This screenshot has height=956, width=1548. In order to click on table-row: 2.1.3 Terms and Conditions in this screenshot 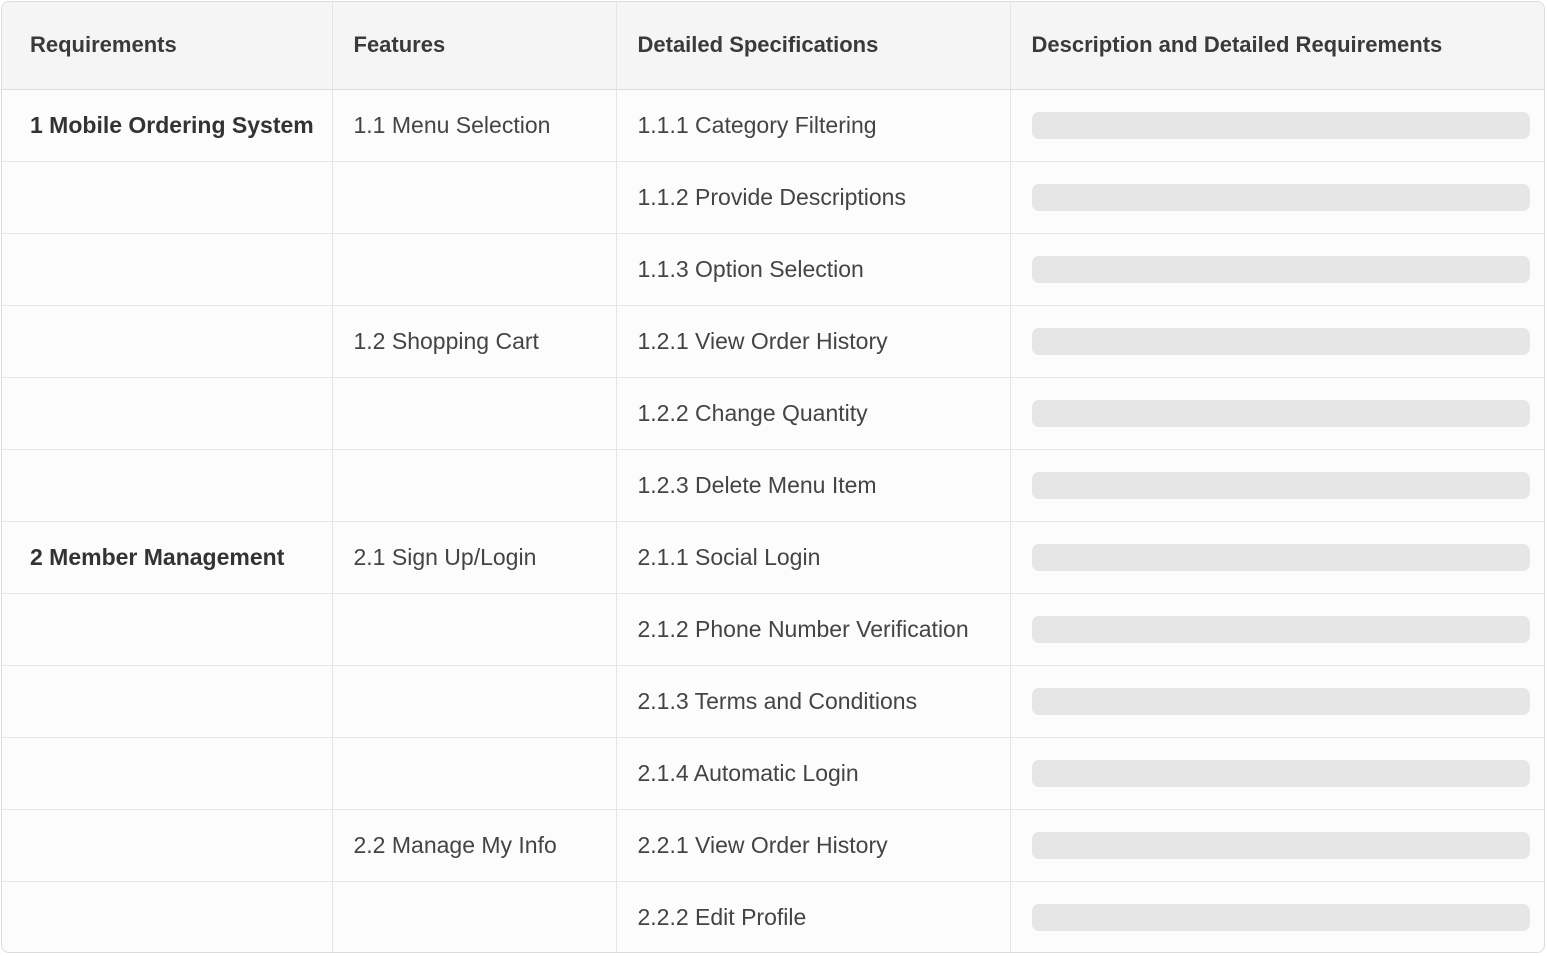, I will do `click(773, 701)`.